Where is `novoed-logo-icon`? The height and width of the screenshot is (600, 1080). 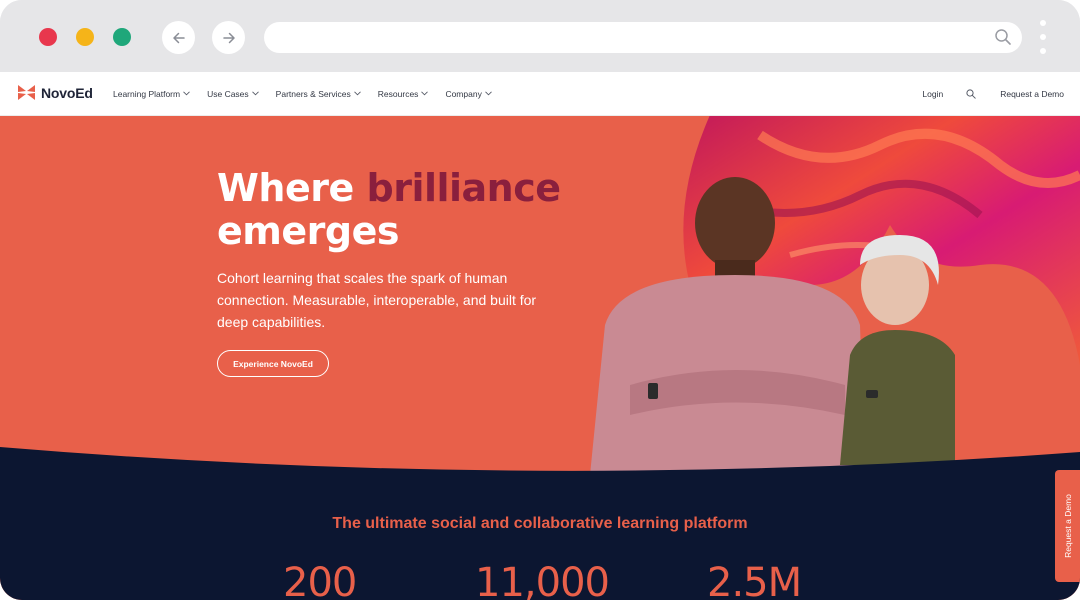
novoed-logo-icon is located at coordinates (26, 92).